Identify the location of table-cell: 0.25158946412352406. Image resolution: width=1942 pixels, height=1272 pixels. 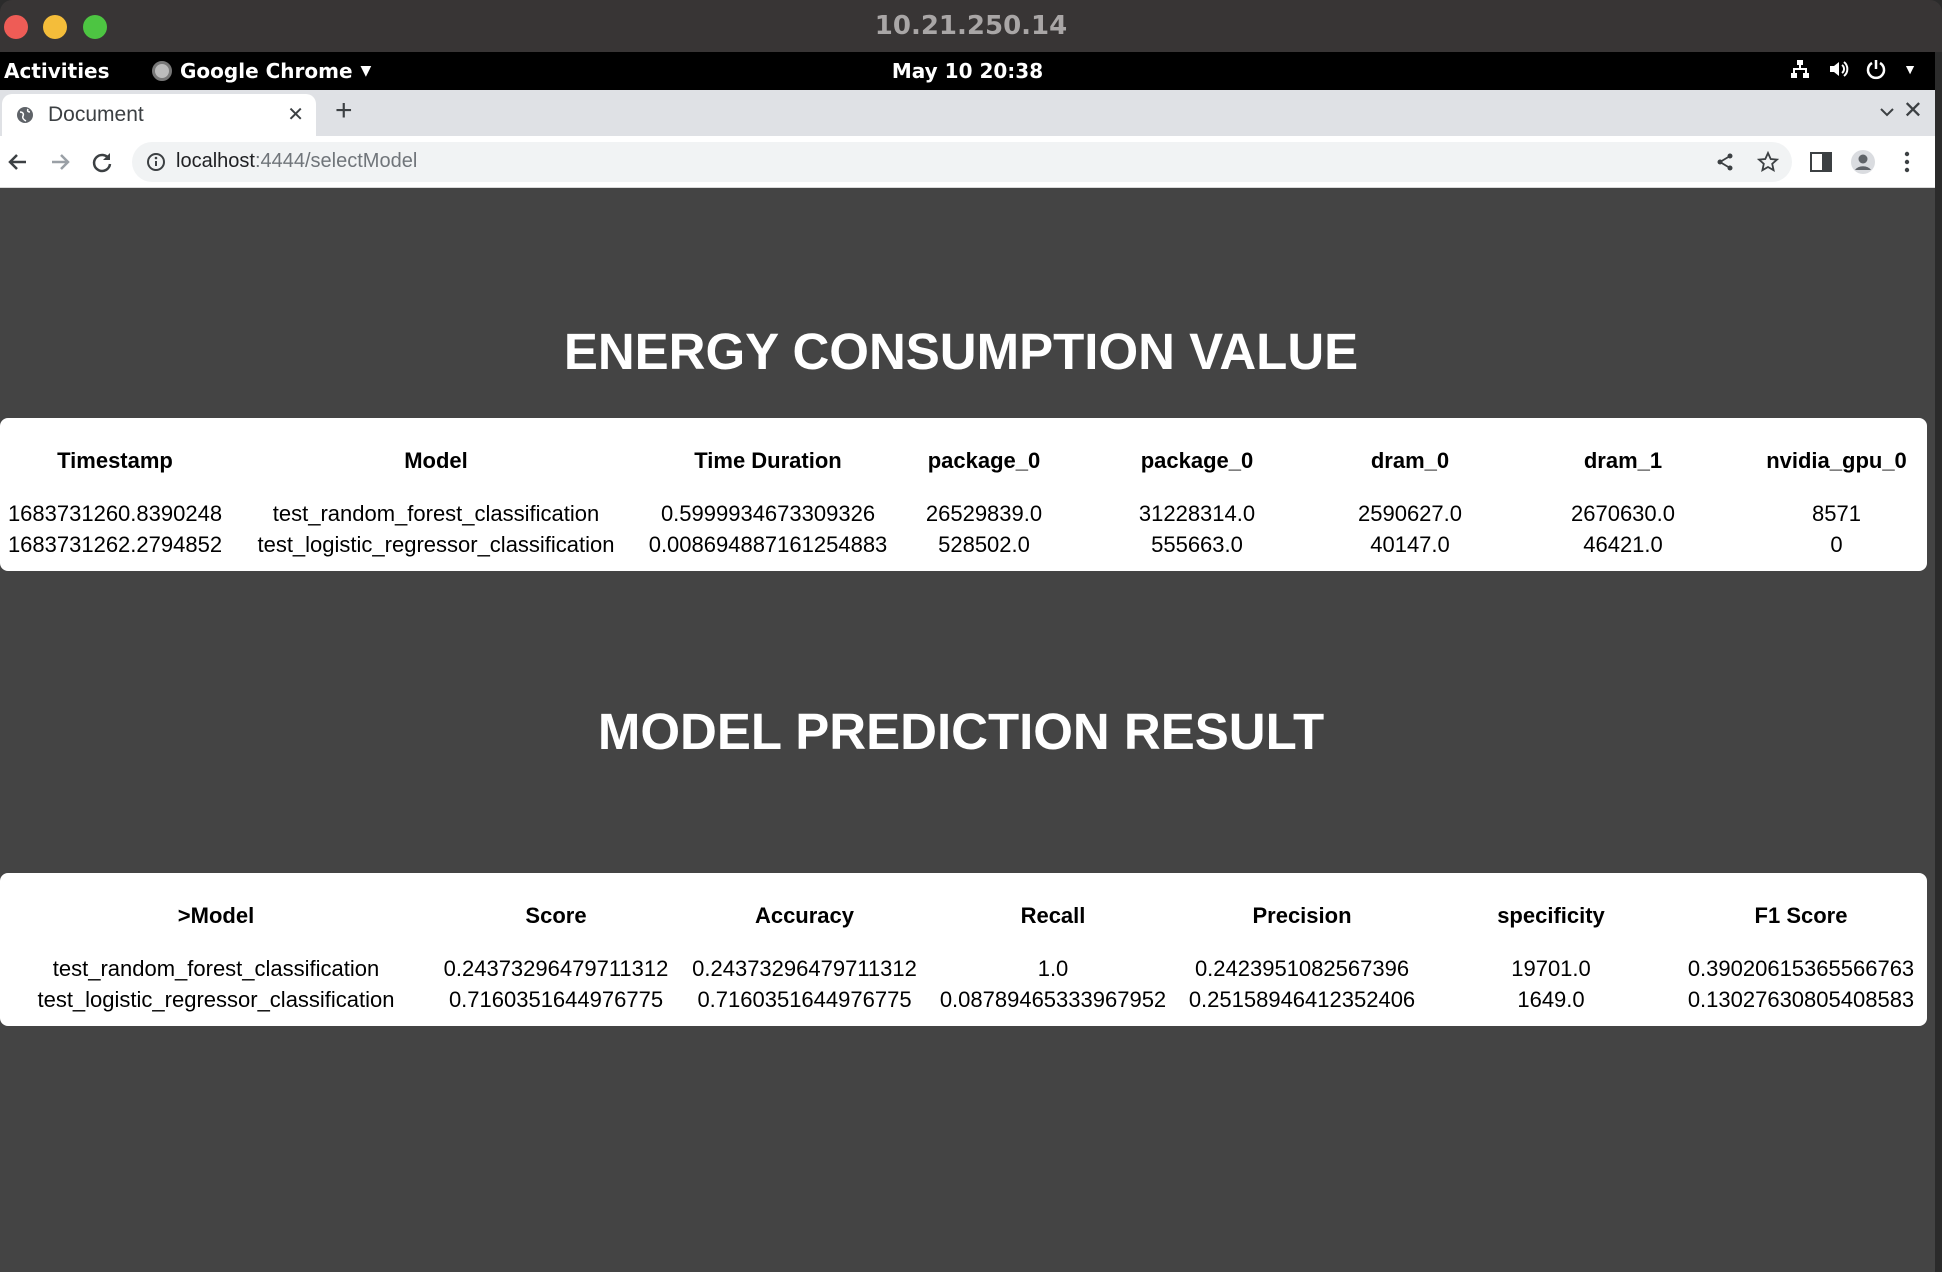
(1302, 999).